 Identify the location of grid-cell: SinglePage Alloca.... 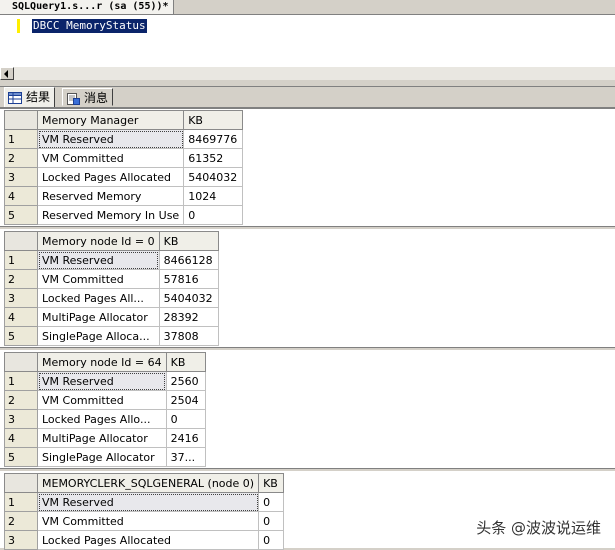
(98, 336).